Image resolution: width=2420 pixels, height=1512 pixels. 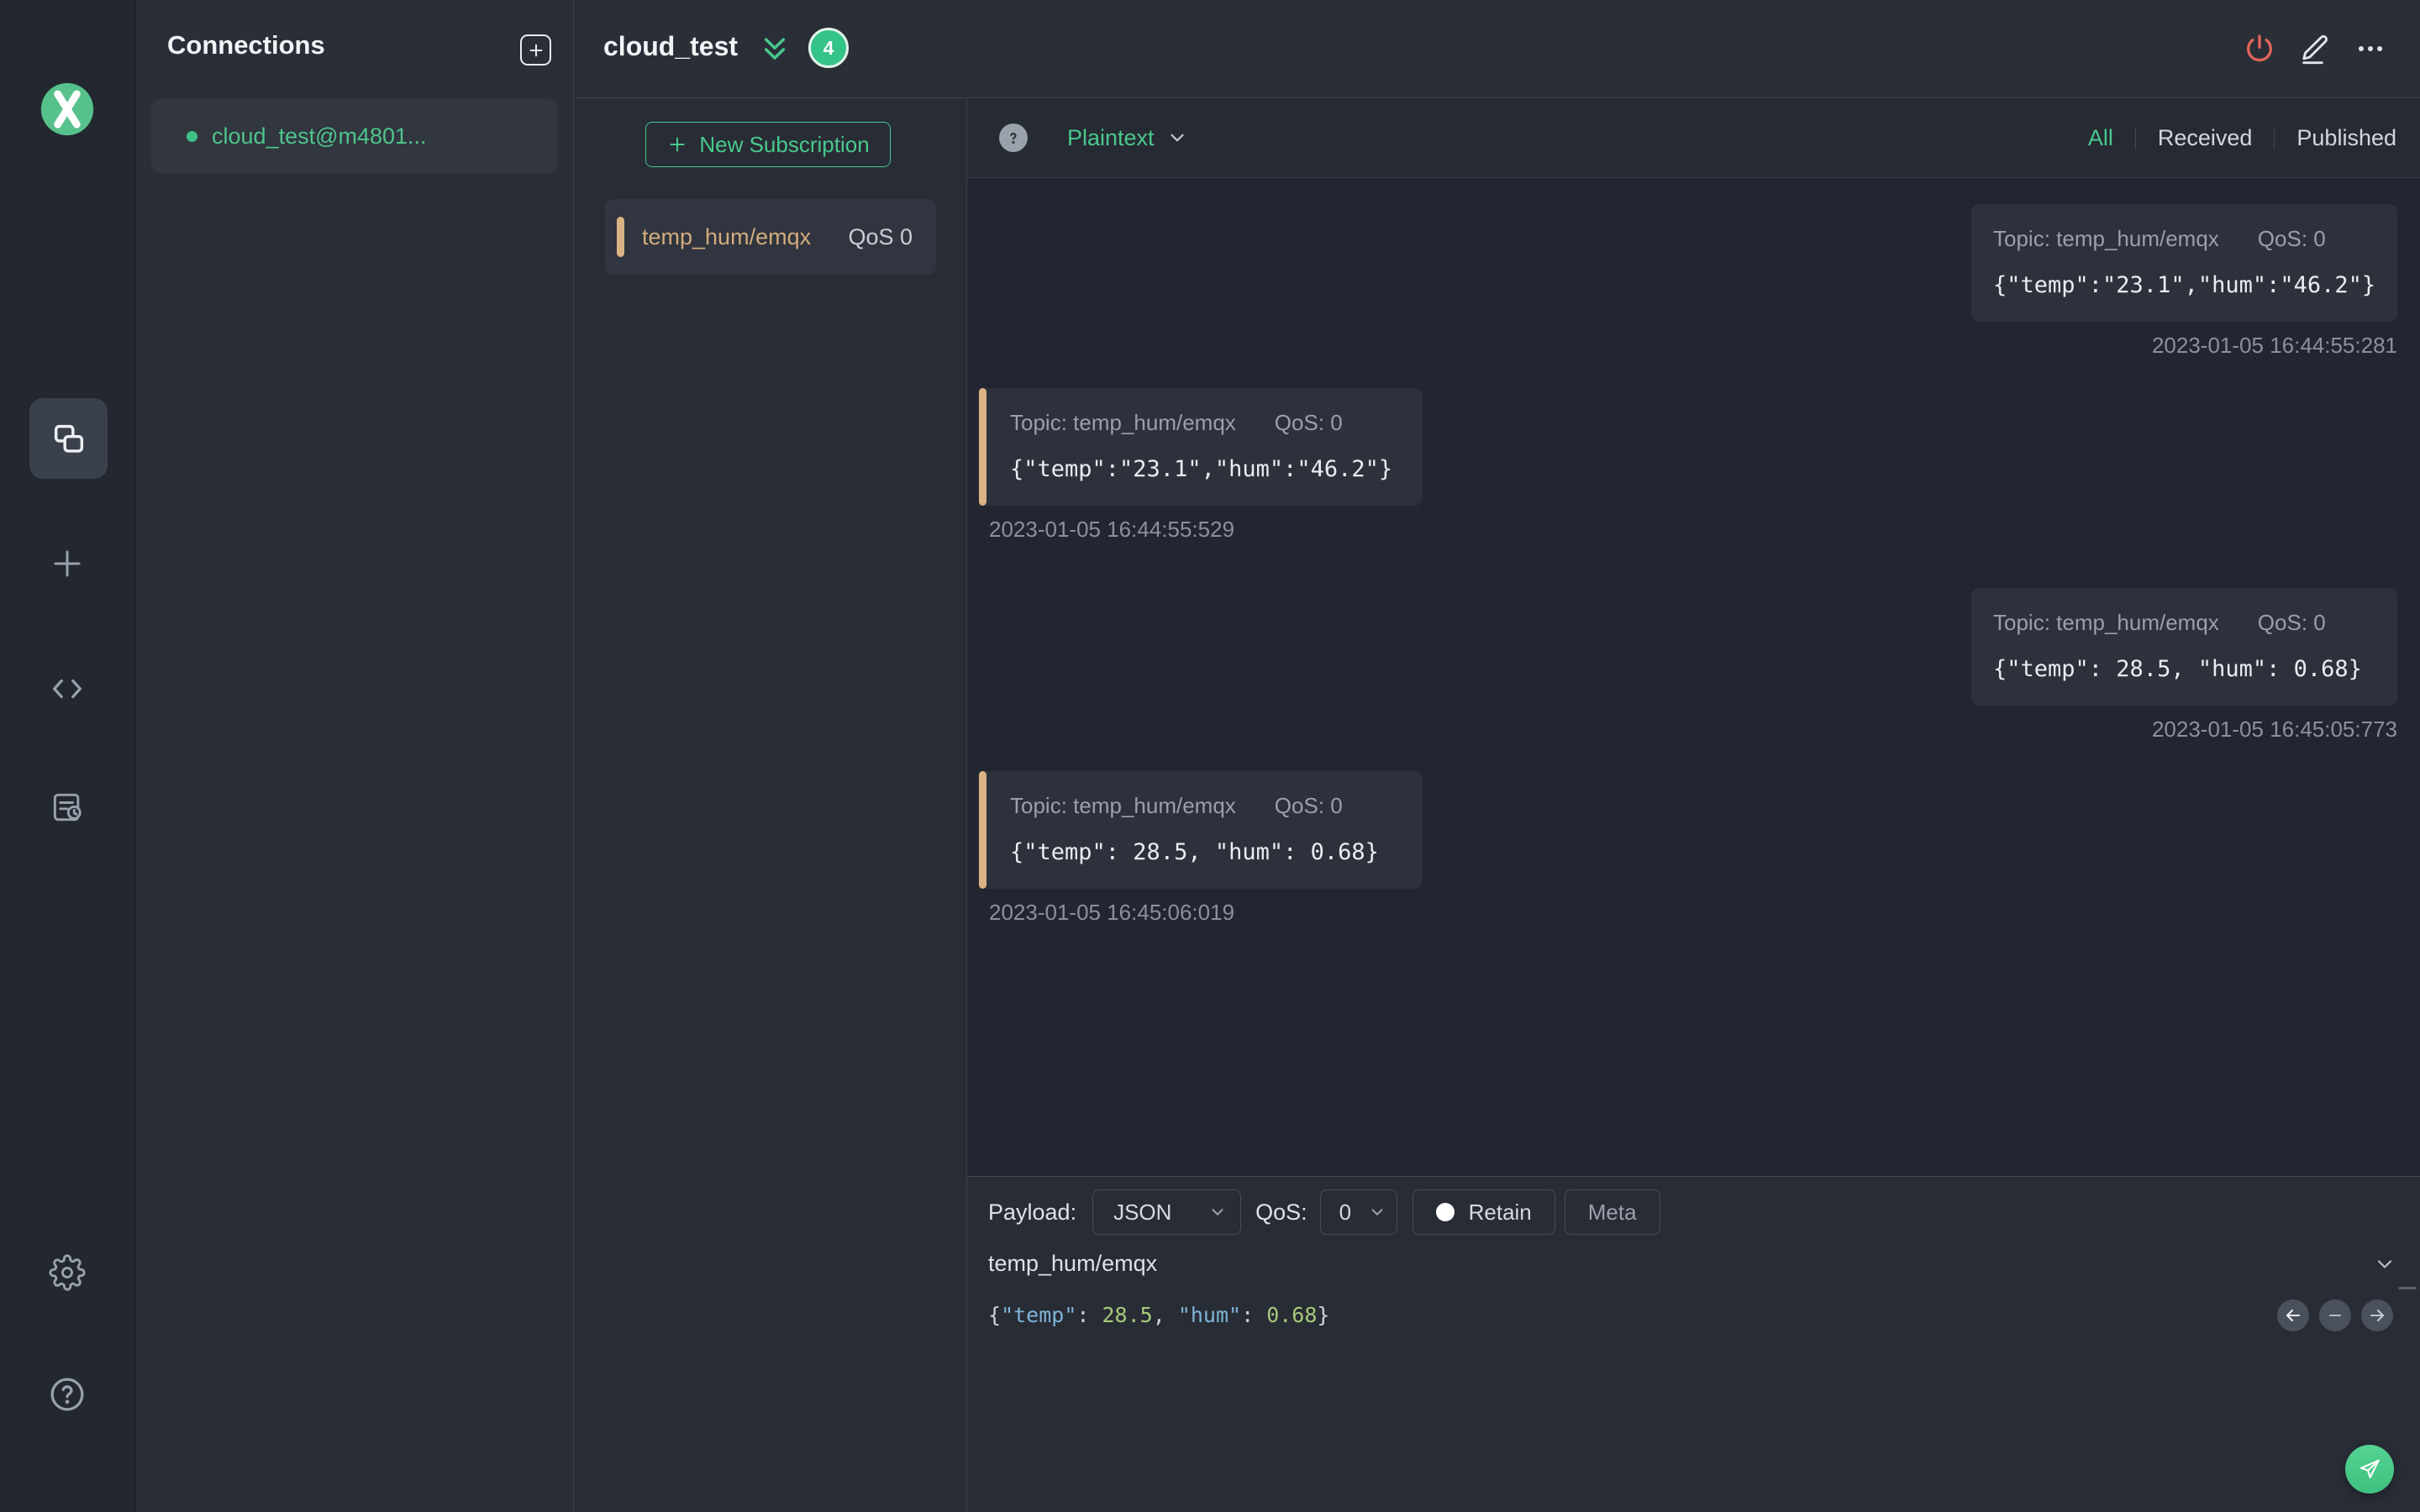 I want to click on send-button, so click(x=2369, y=1469).